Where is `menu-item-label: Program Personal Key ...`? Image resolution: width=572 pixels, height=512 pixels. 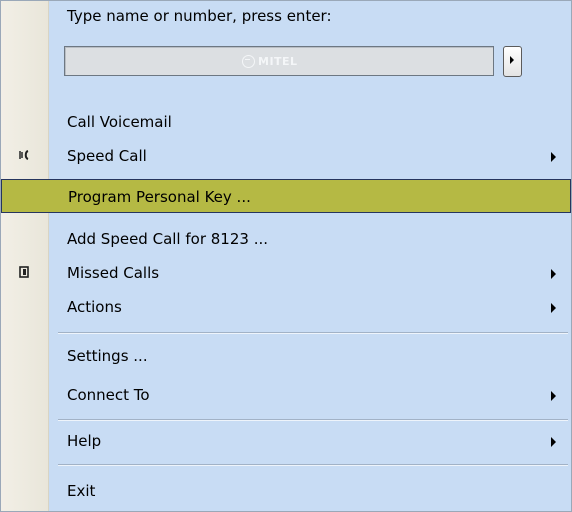 menu-item-label: Program Personal Key ... is located at coordinates (159, 197).